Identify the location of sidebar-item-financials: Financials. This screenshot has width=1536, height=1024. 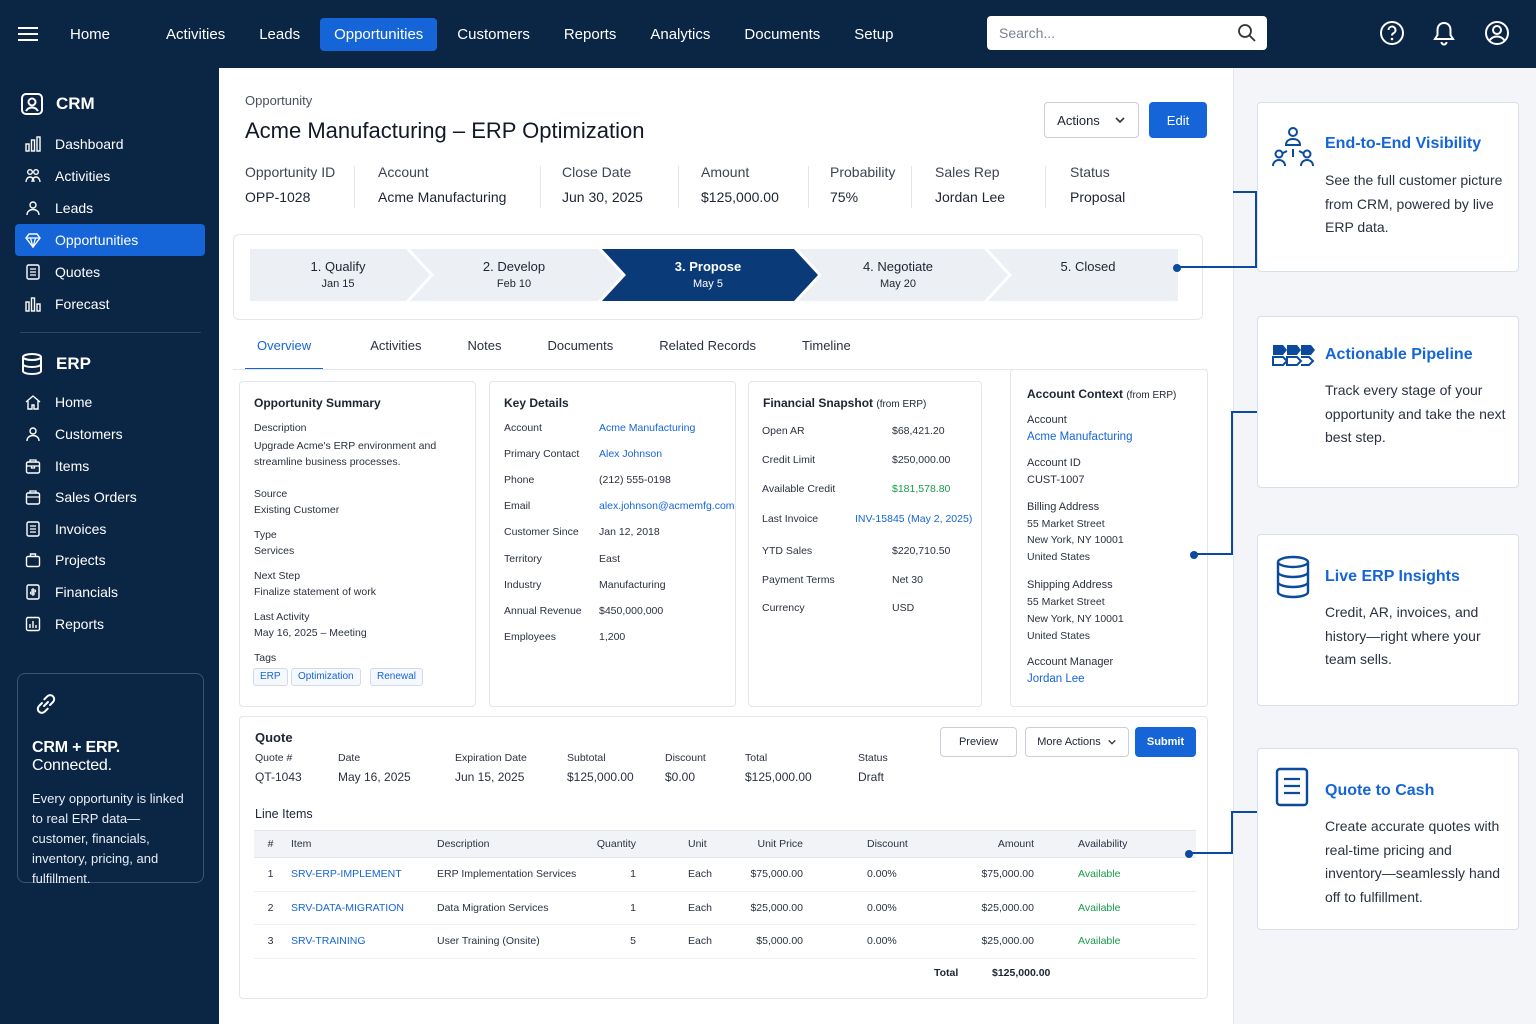
(110, 592).